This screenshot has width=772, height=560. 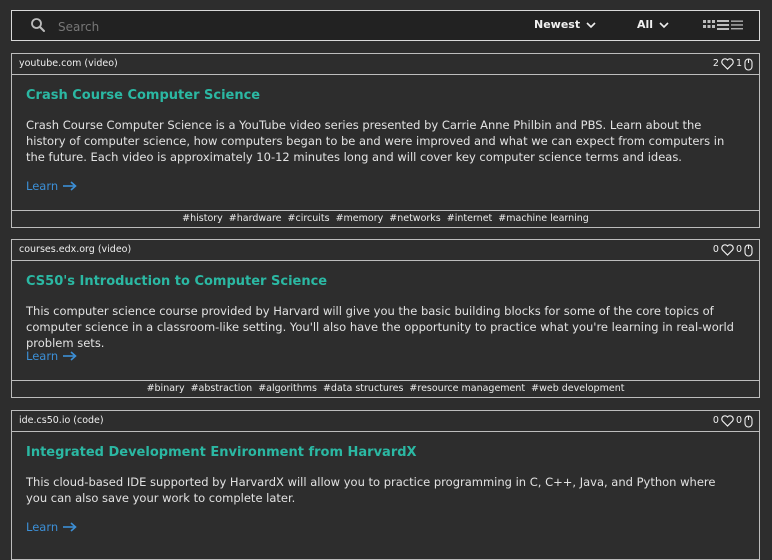 I want to click on tag: #algorithms, so click(x=287, y=388).